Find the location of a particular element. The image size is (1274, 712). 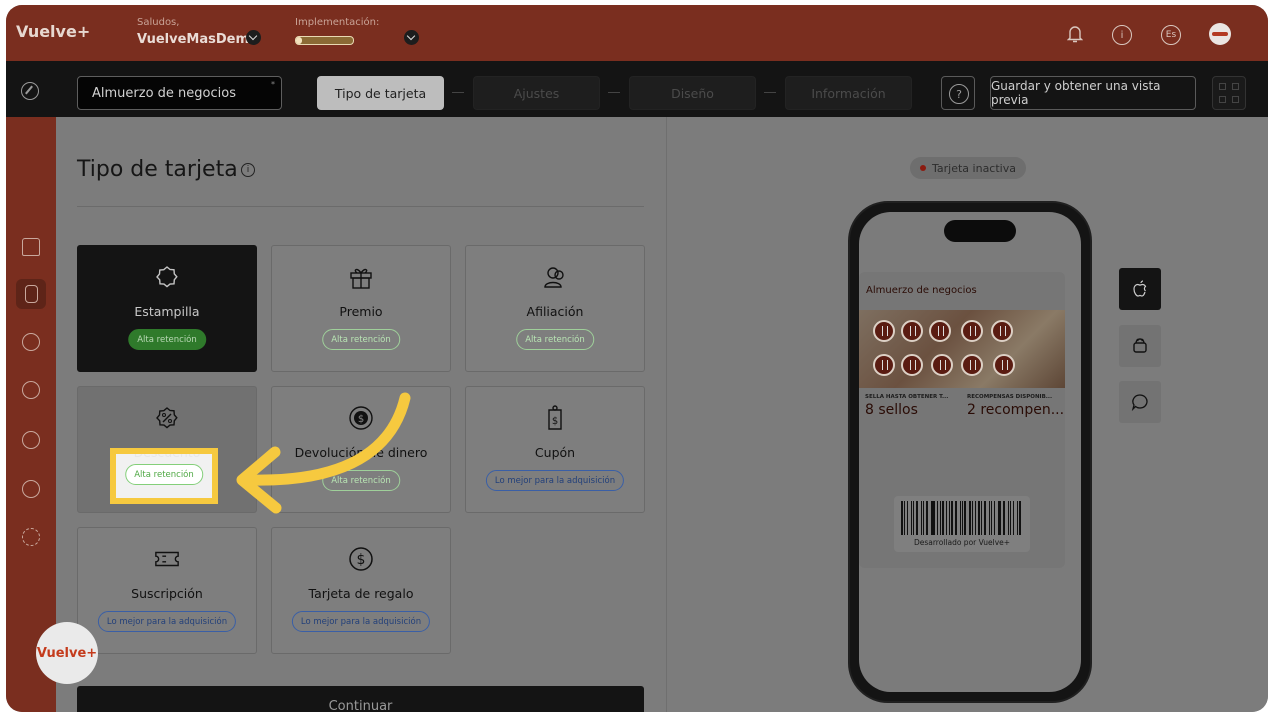

user-icon is located at coordinates (31, 489).